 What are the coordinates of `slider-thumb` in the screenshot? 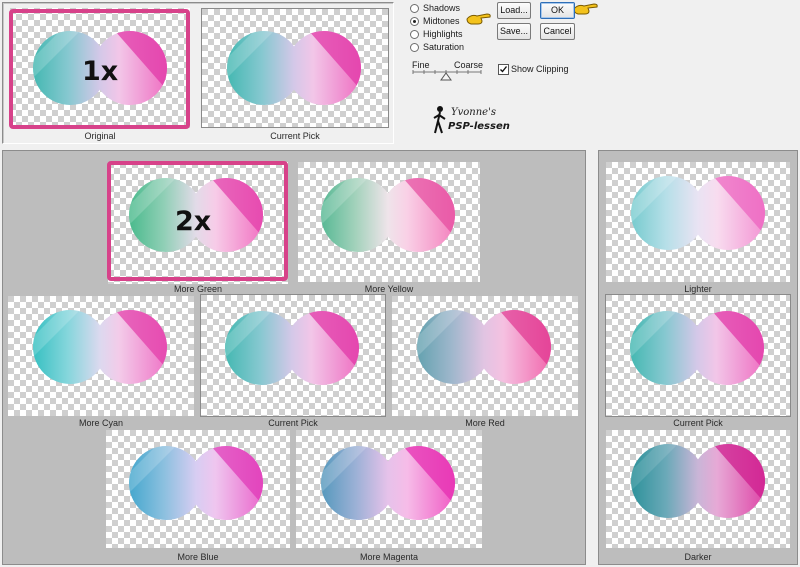 It's located at (446, 76).